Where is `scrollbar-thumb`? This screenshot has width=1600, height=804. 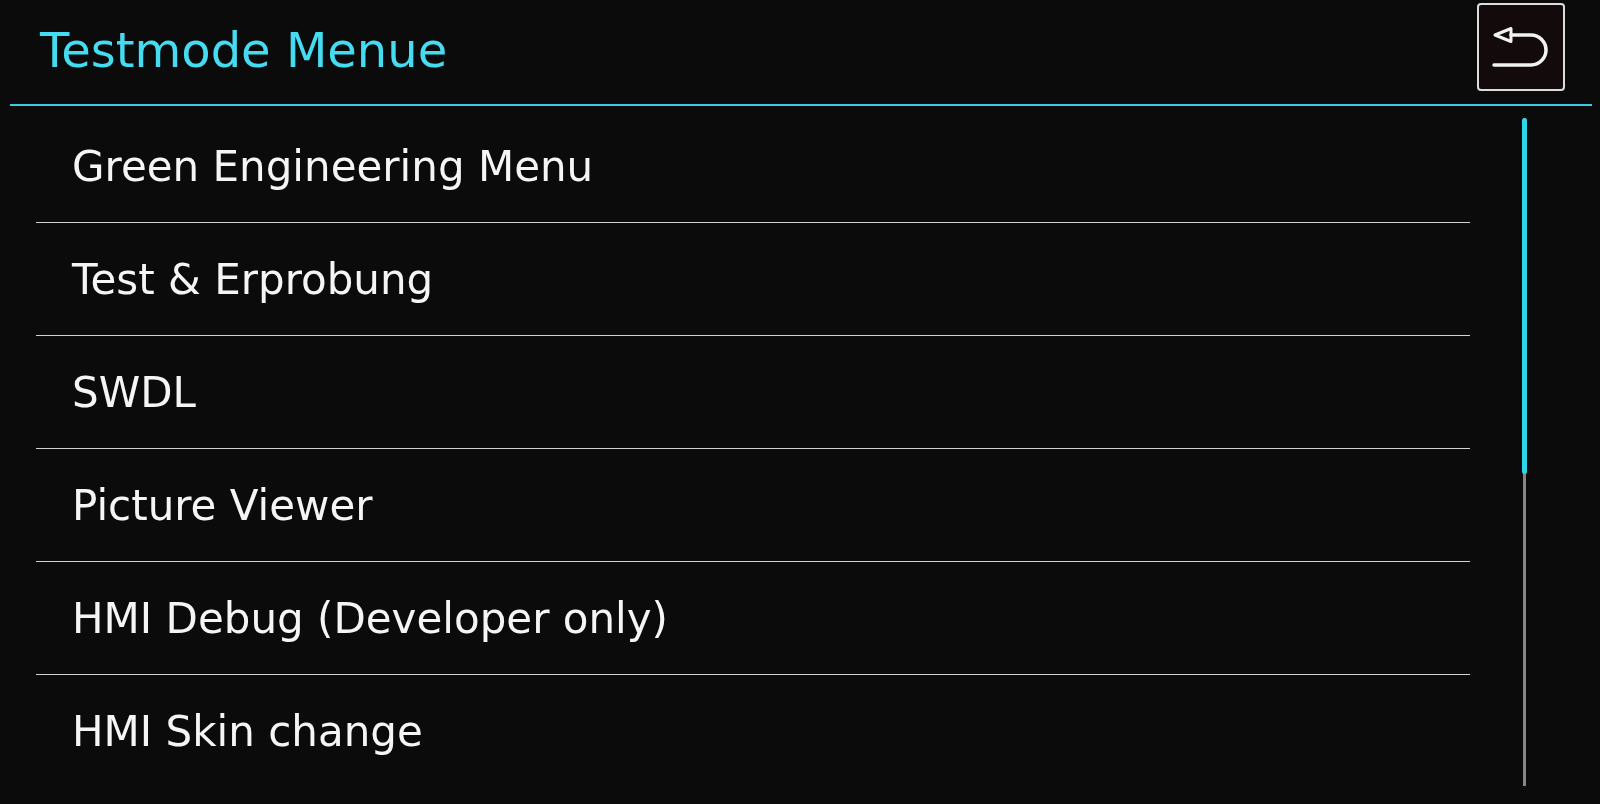
scrollbar-thumb is located at coordinates (1524, 296).